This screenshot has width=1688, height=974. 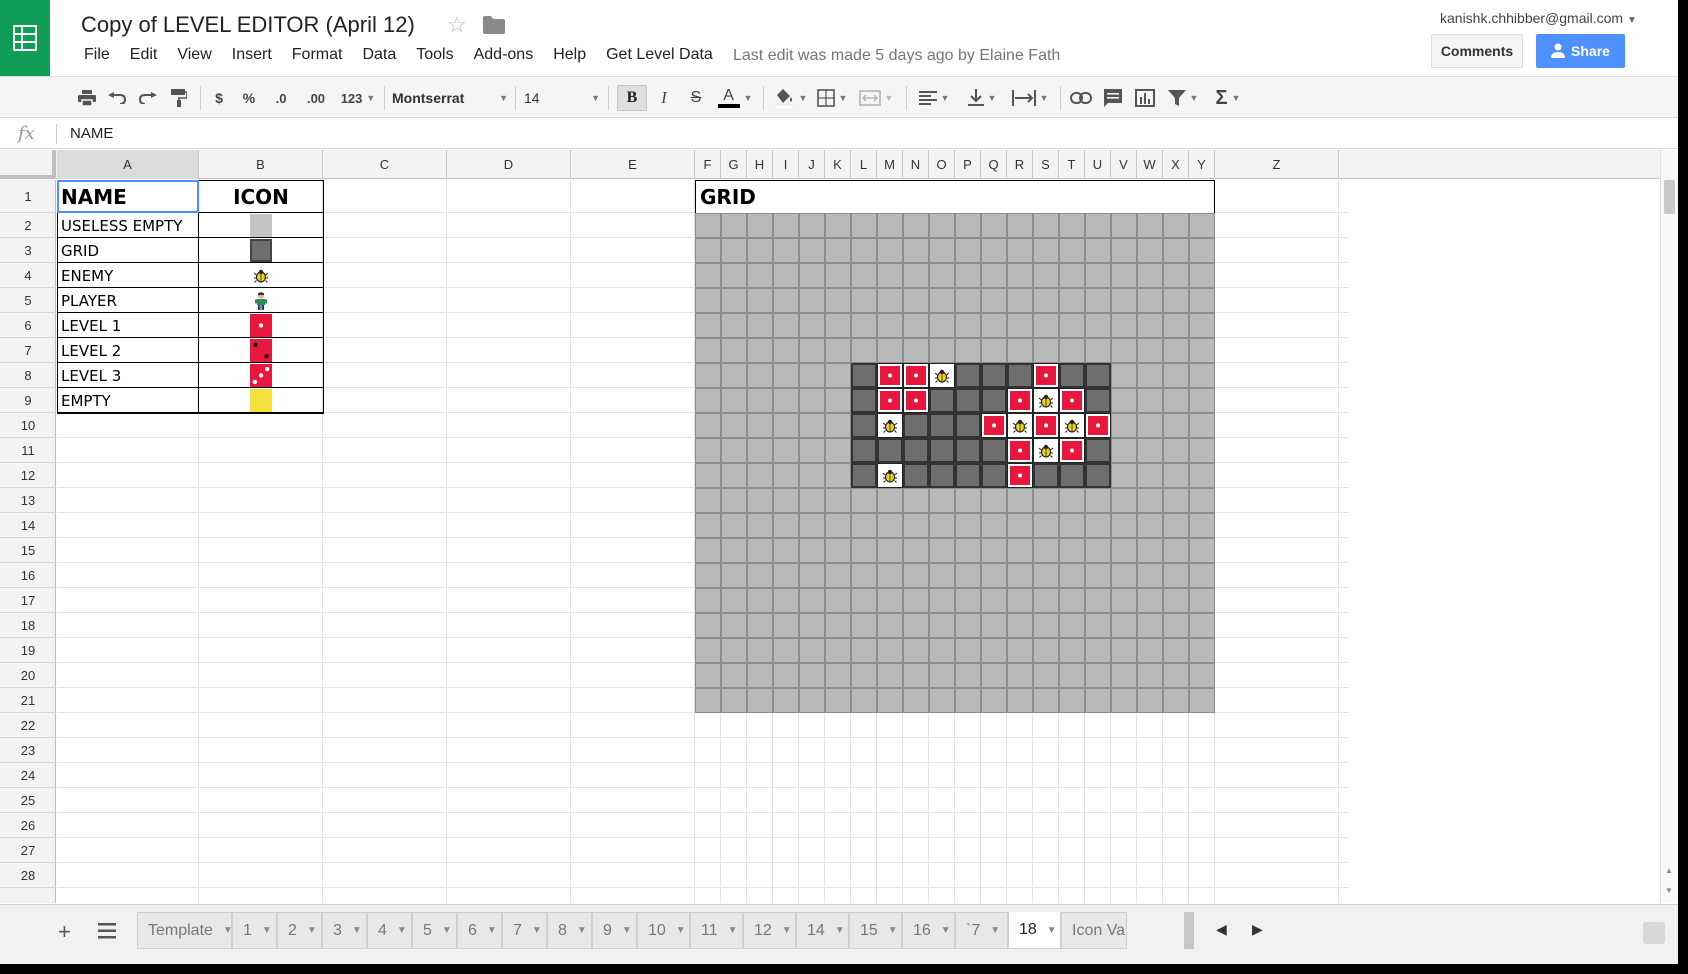 What do you see at coordinates (129, 275) in the screenshot?
I see `legend-item-name: ENEMY` at bounding box center [129, 275].